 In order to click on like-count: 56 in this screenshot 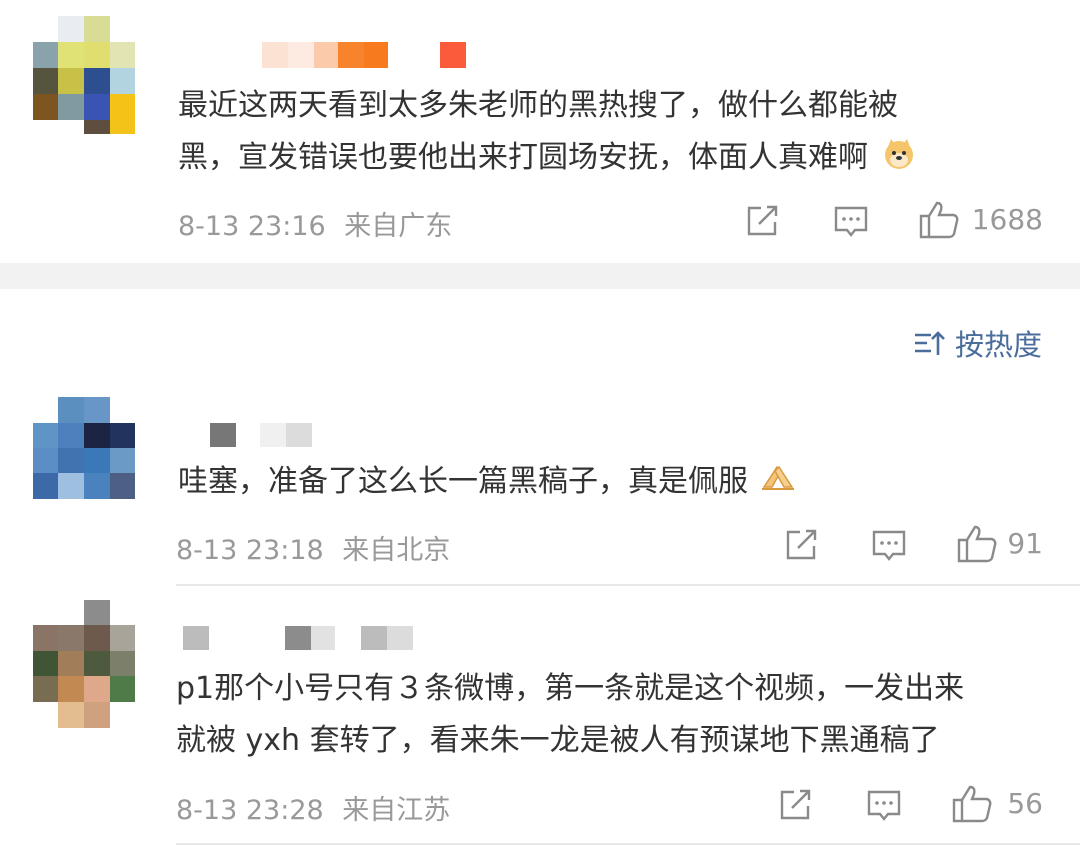, I will do `click(1025, 803)`.